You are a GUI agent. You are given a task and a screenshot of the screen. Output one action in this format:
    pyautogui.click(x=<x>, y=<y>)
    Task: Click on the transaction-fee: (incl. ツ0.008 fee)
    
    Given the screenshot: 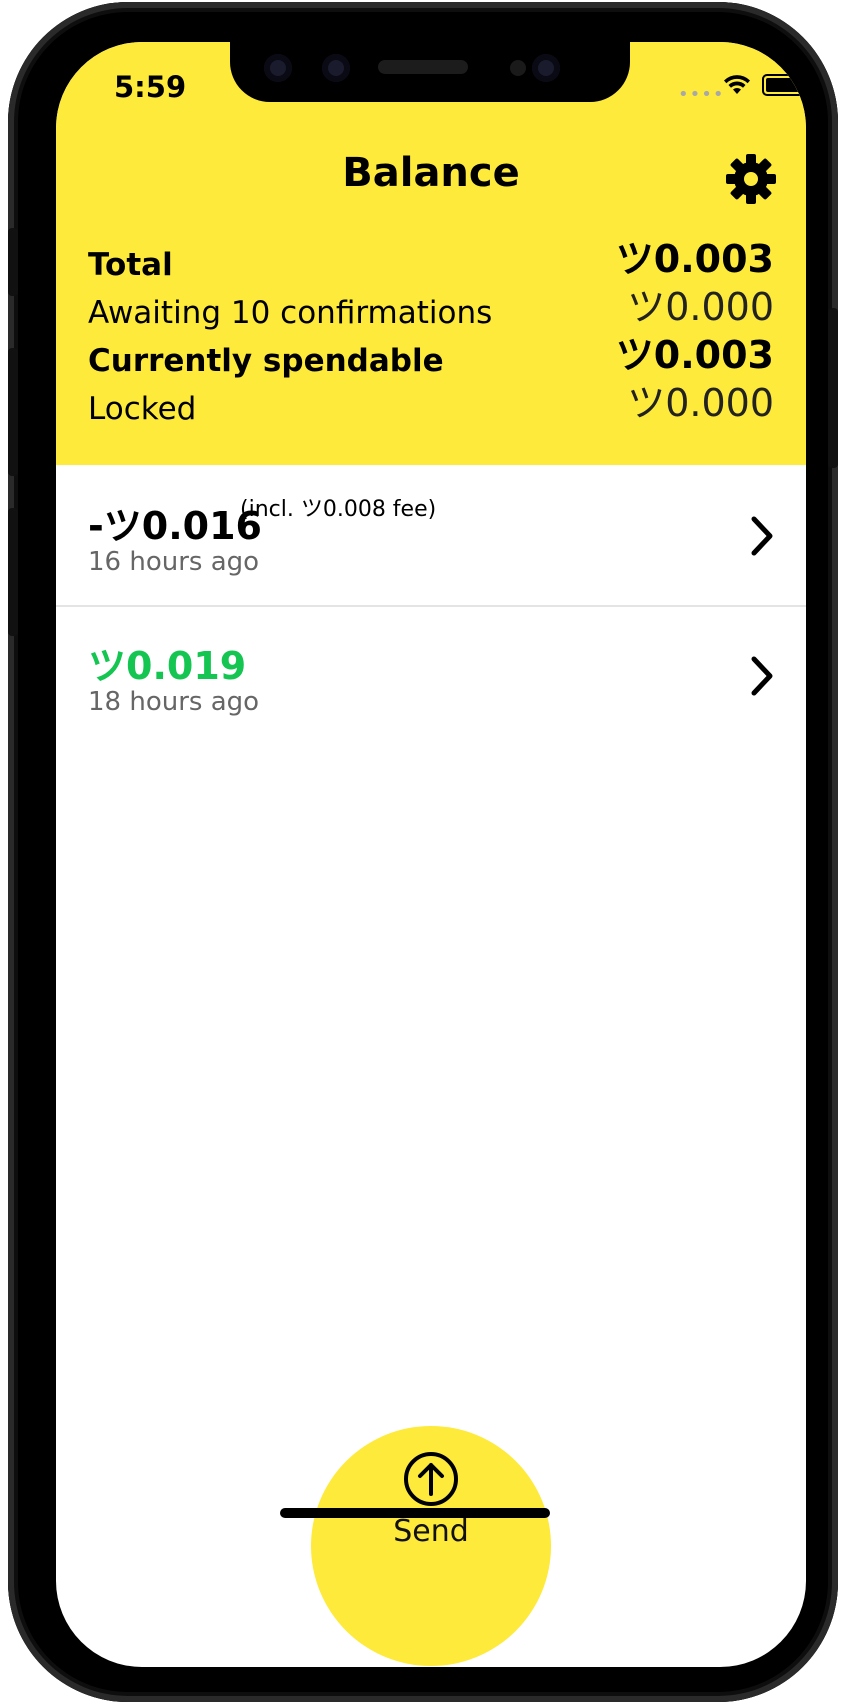 What is the action you would take?
    pyautogui.click(x=338, y=509)
    